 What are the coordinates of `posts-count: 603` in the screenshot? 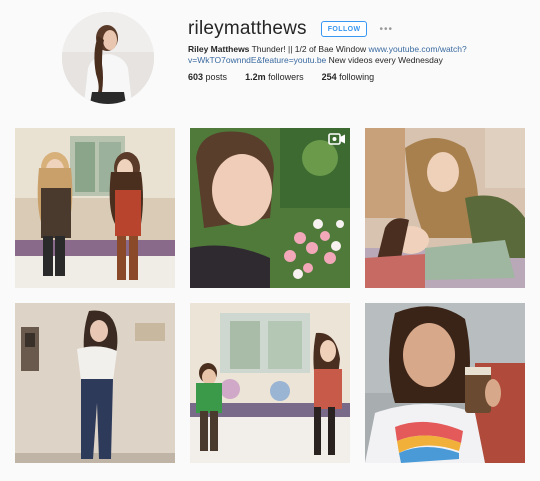 It's located at (196, 77).